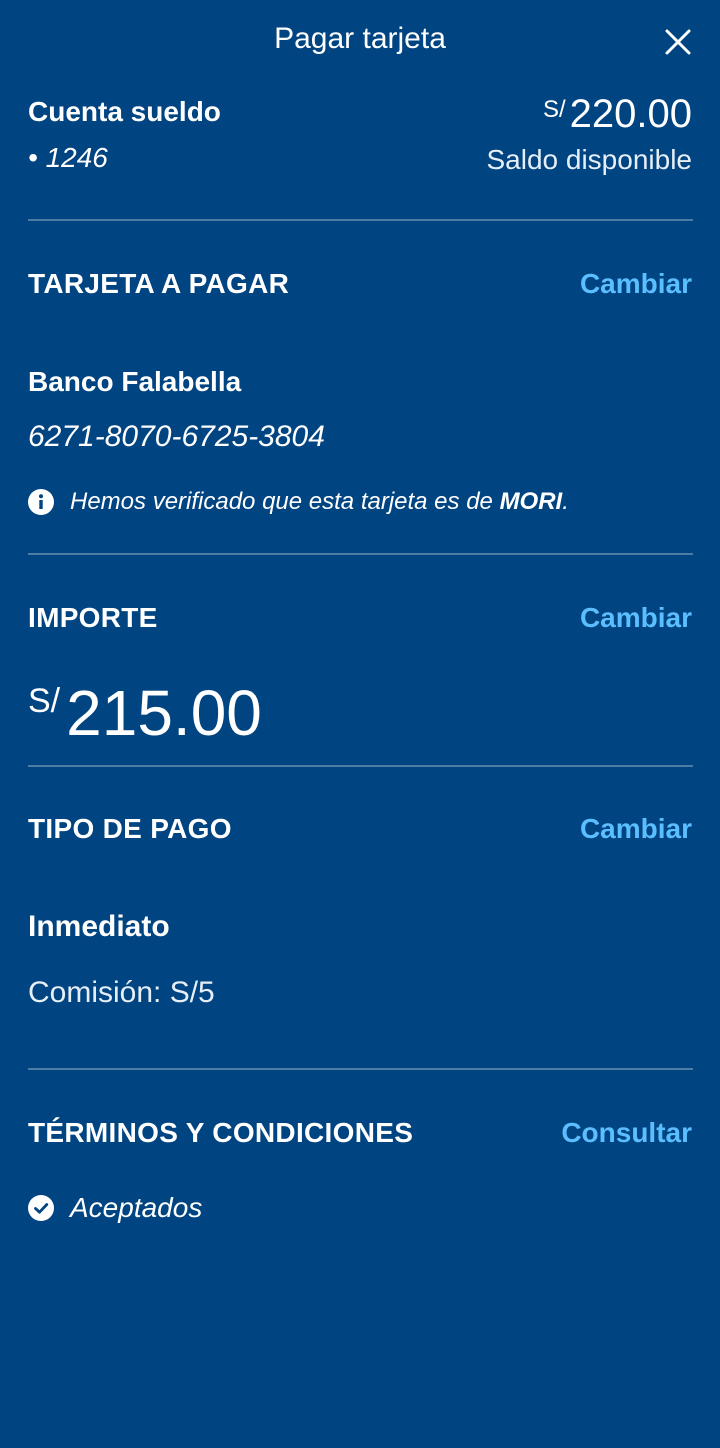 Image resolution: width=720 pixels, height=1448 pixels. I want to click on account-name: Cuenta sueldo, so click(124, 111).